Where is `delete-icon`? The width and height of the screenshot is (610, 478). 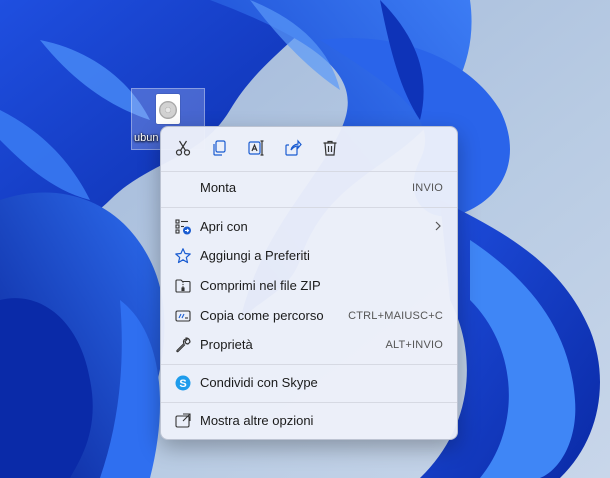
delete-icon is located at coordinates (330, 148).